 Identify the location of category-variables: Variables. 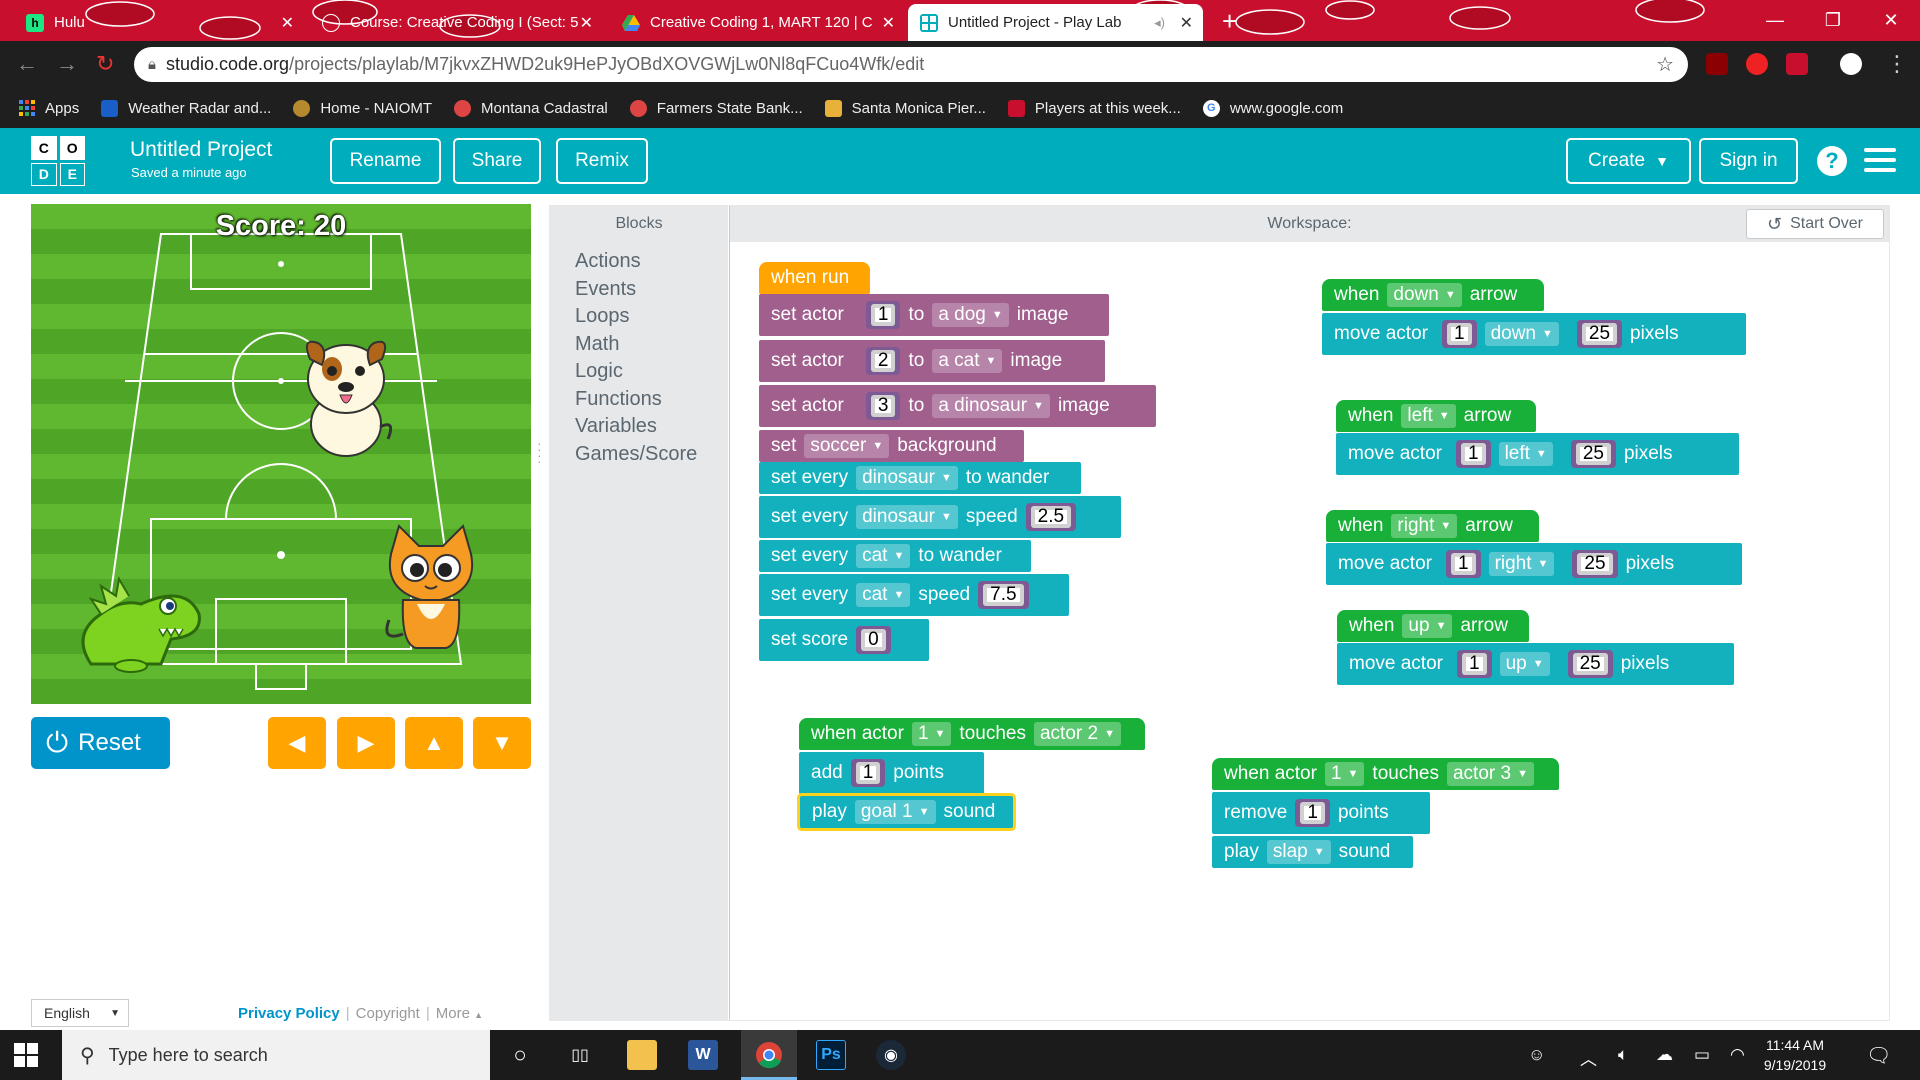
(616, 426).